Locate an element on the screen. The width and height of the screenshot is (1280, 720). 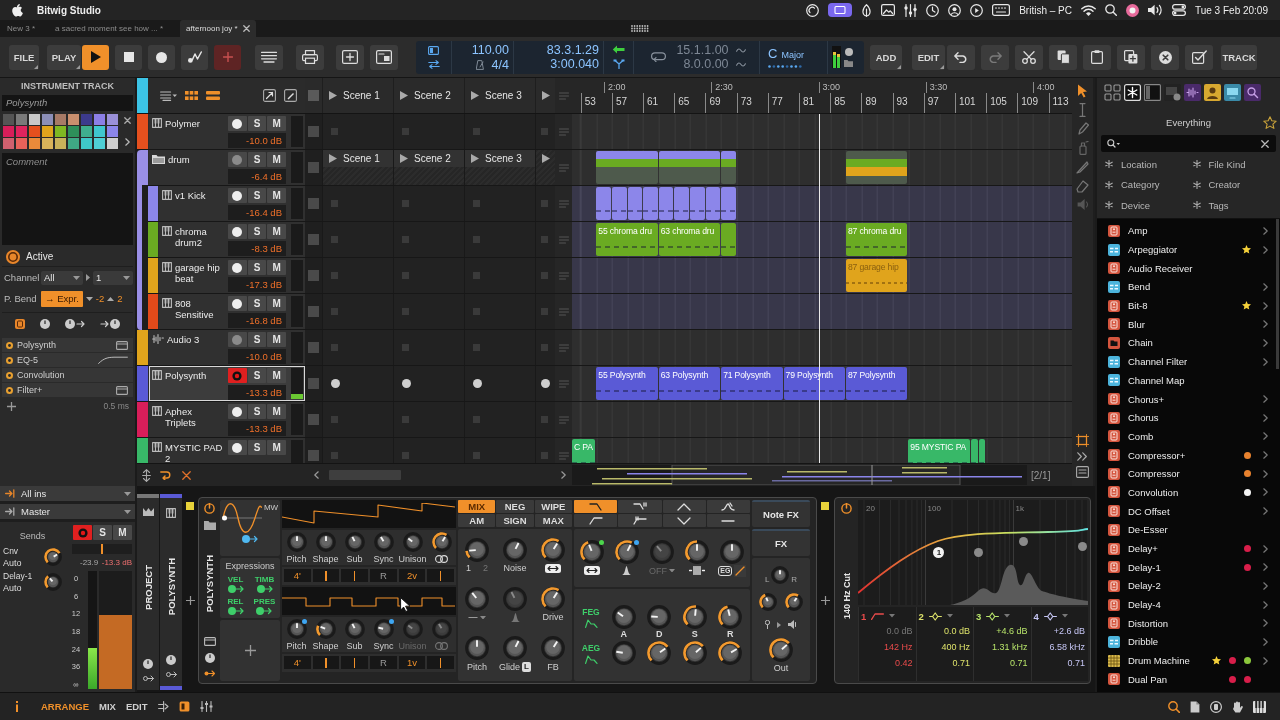
browser-item: Comb is located at coordinates (1188, 436).